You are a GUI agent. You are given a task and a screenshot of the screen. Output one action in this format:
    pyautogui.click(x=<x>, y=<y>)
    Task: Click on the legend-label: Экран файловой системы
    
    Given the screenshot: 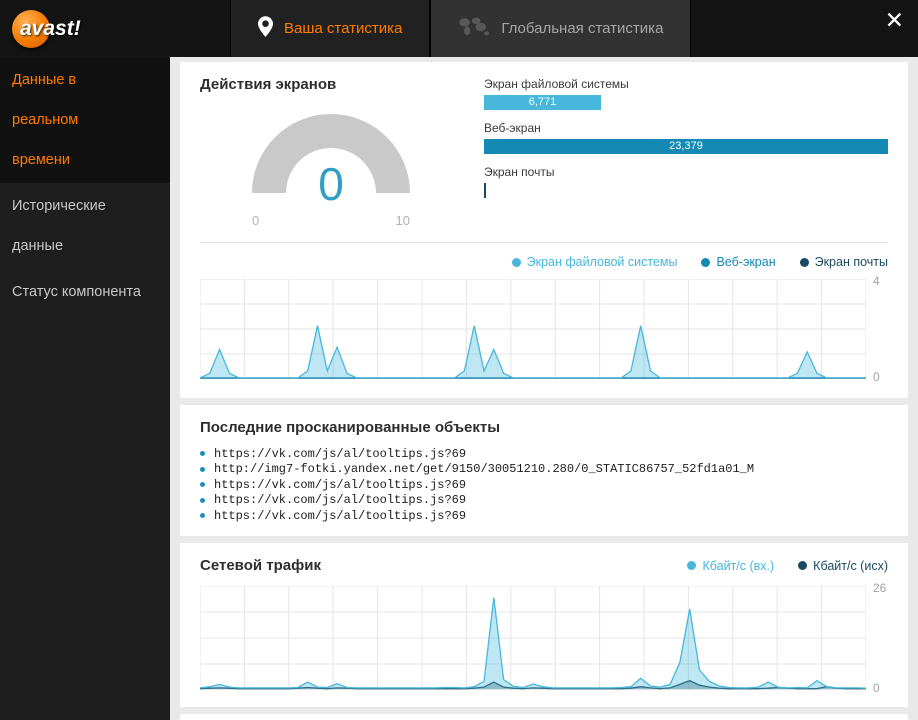 What is the action you would take?
    pyautogui.click(x=602, y=262)
    